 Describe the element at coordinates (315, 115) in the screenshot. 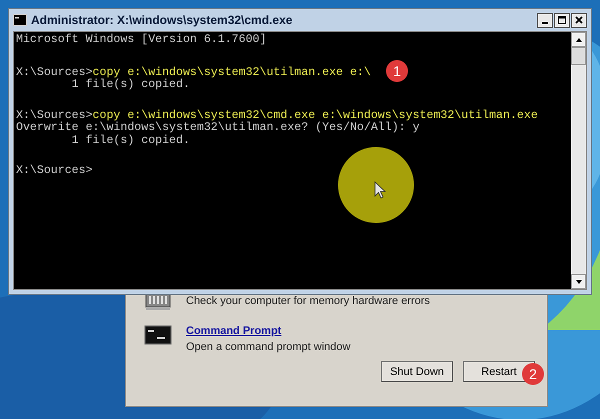

I see `console-command: copy e:\windows\system32\cmd.exe e:\windows\system32\utilman.exe` at that location.